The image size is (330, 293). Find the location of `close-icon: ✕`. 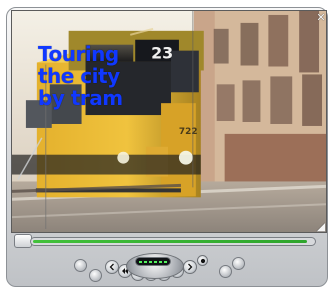

close-icon: ✕ is located at coordinates (320, 18).